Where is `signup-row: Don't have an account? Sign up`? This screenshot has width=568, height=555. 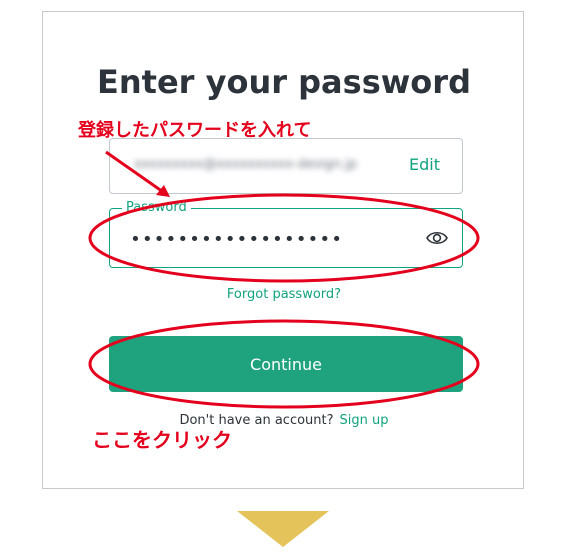
signup-row: Don't have an account? Sign up is located at coordinates (284, 420).